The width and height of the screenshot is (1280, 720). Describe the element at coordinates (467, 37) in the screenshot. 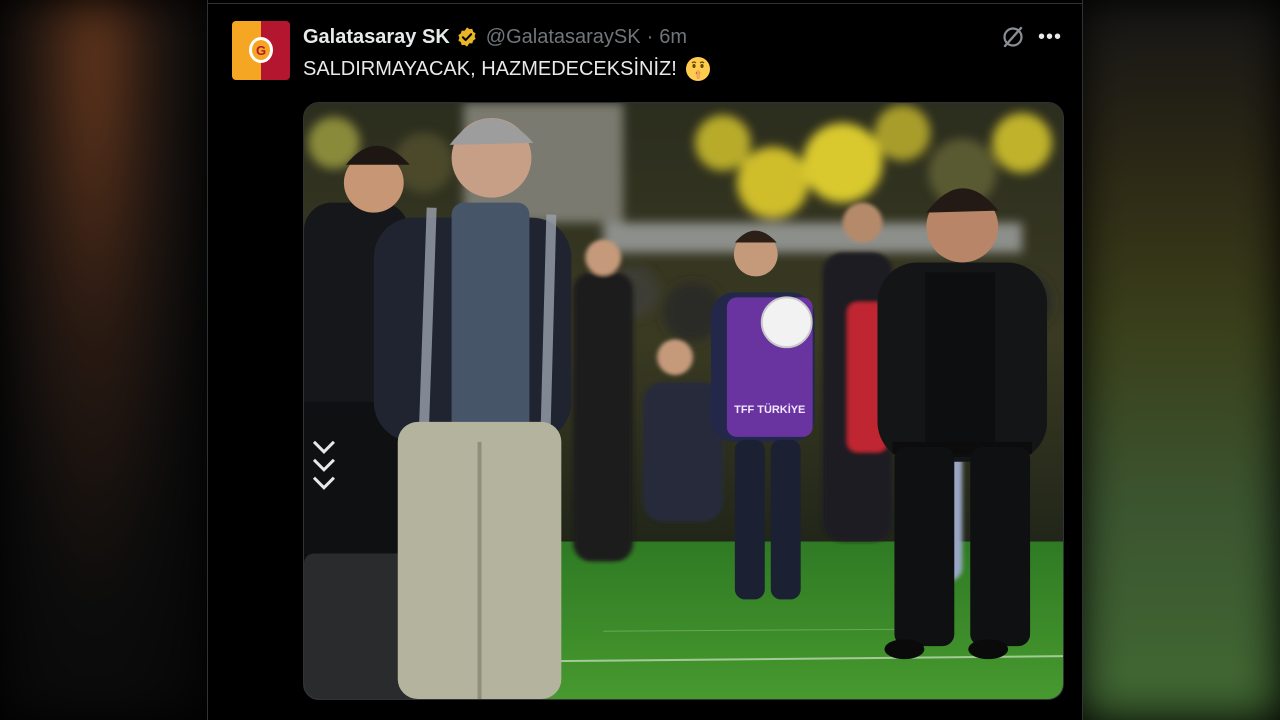

I see `verified-badge-icon` at that location.